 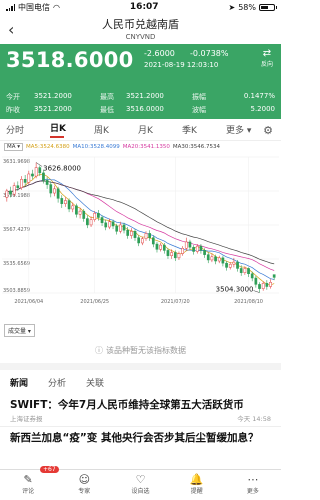 I want to click on page-title: 人民币兑越南盾, so click(x=140, y=24).